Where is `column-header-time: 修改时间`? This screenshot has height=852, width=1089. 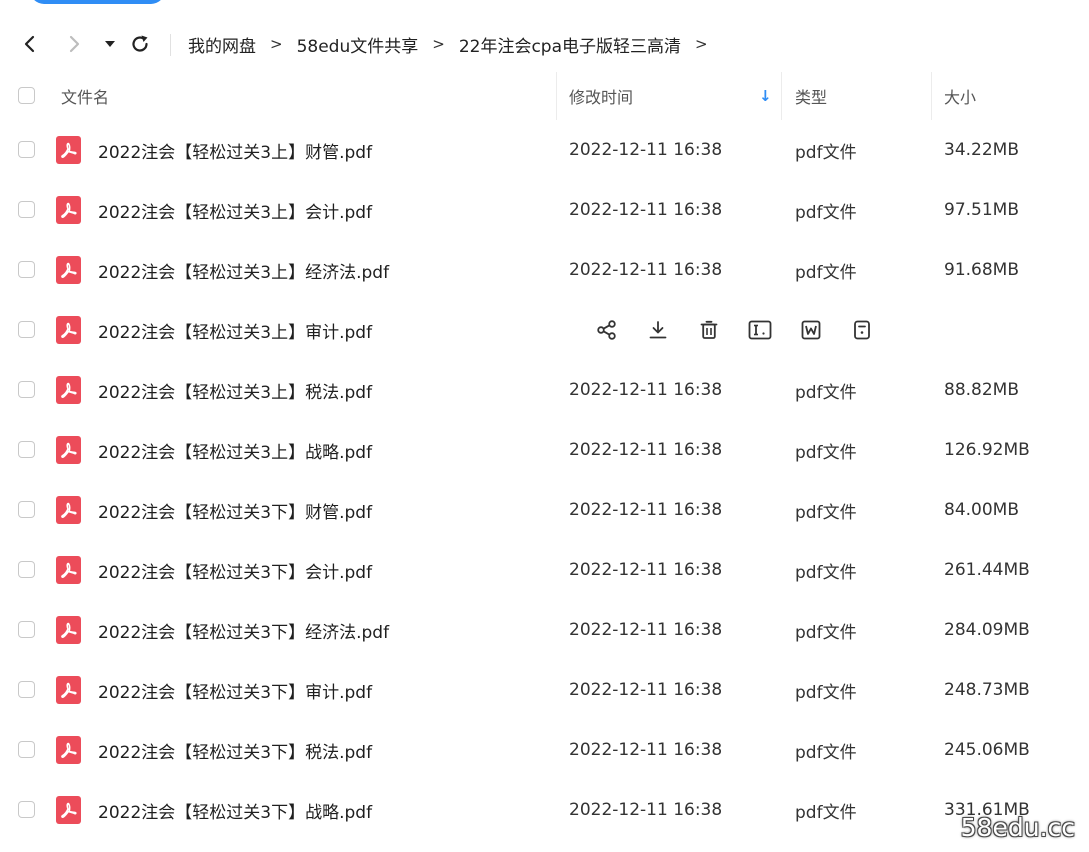 column-header-time: 修改时间 is located at coordinates (601, 96).